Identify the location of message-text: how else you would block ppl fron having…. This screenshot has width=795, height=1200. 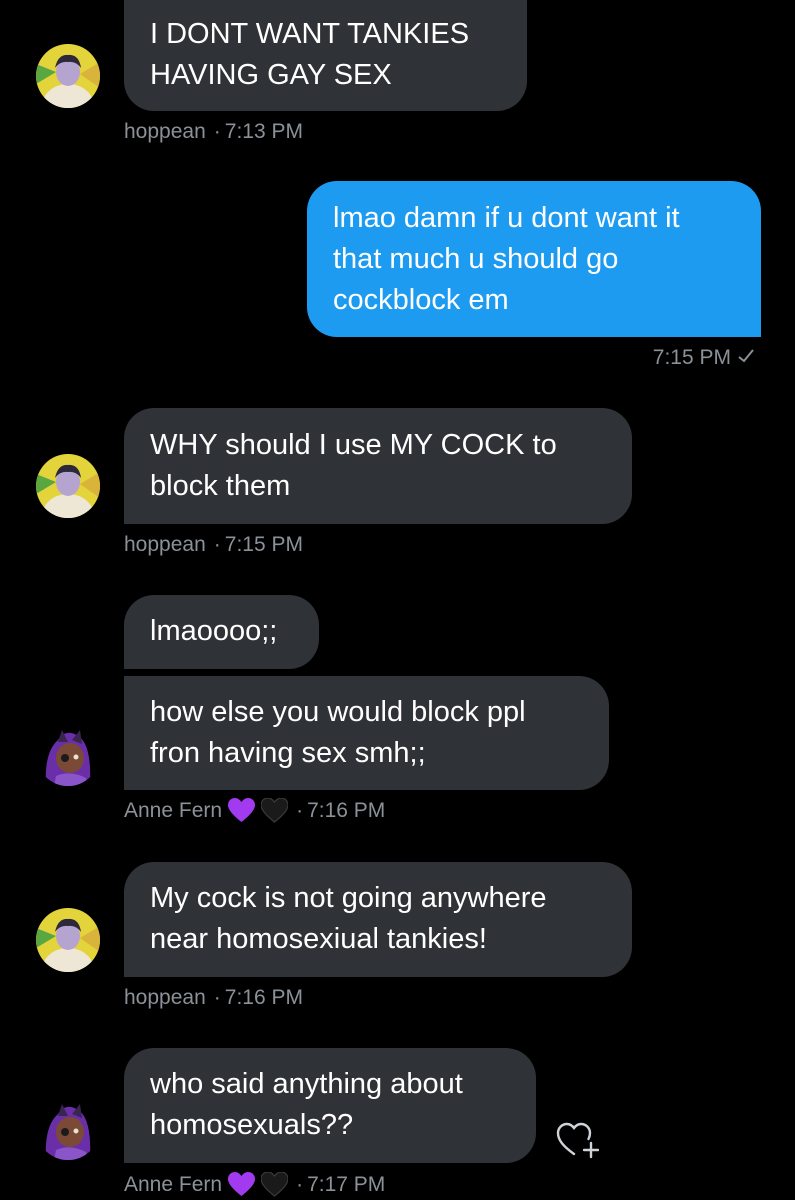
(338, 732).